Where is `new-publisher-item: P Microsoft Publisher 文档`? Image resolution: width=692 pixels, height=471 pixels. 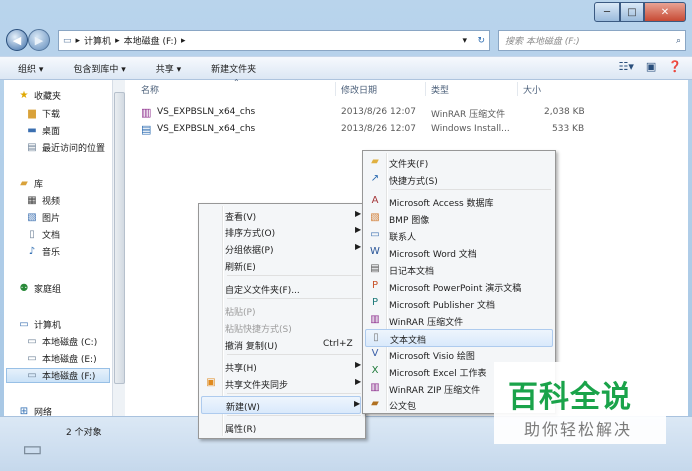 new-publisher-item: P Microsoft Publisher 文档 is located at coordinates (459, 303).